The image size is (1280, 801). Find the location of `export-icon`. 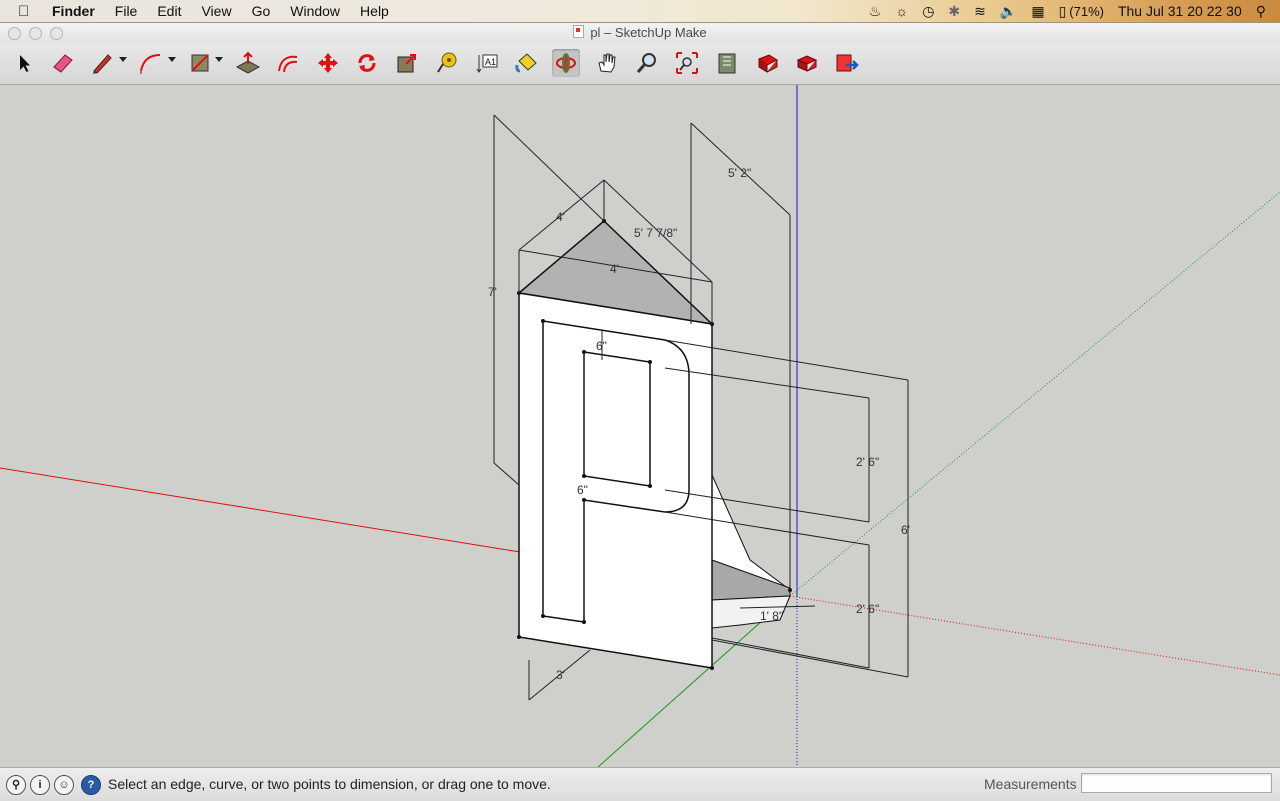

export-icon is located at coordinates (847, 63).